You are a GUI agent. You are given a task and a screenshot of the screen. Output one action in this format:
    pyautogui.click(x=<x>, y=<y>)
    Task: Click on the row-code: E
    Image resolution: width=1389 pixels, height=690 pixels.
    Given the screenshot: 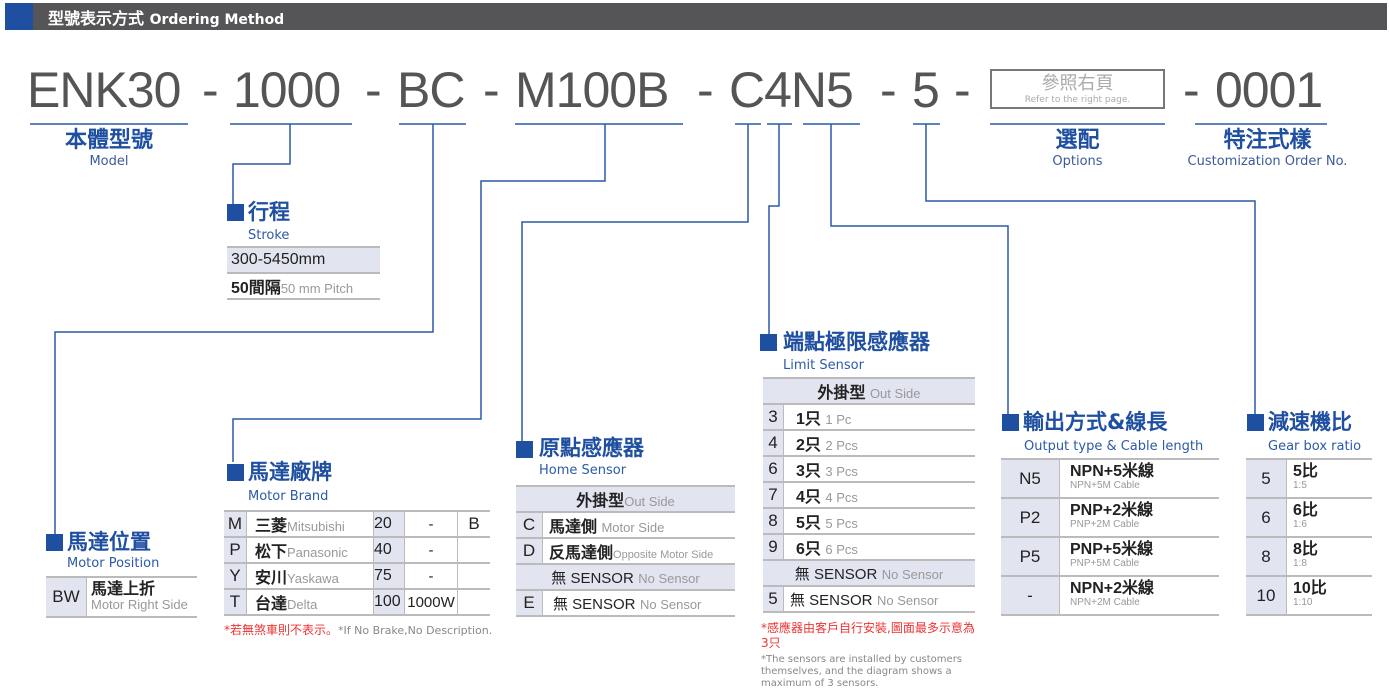 What is the action you would take?
    pyautogui.click(x=529, y=603)
    